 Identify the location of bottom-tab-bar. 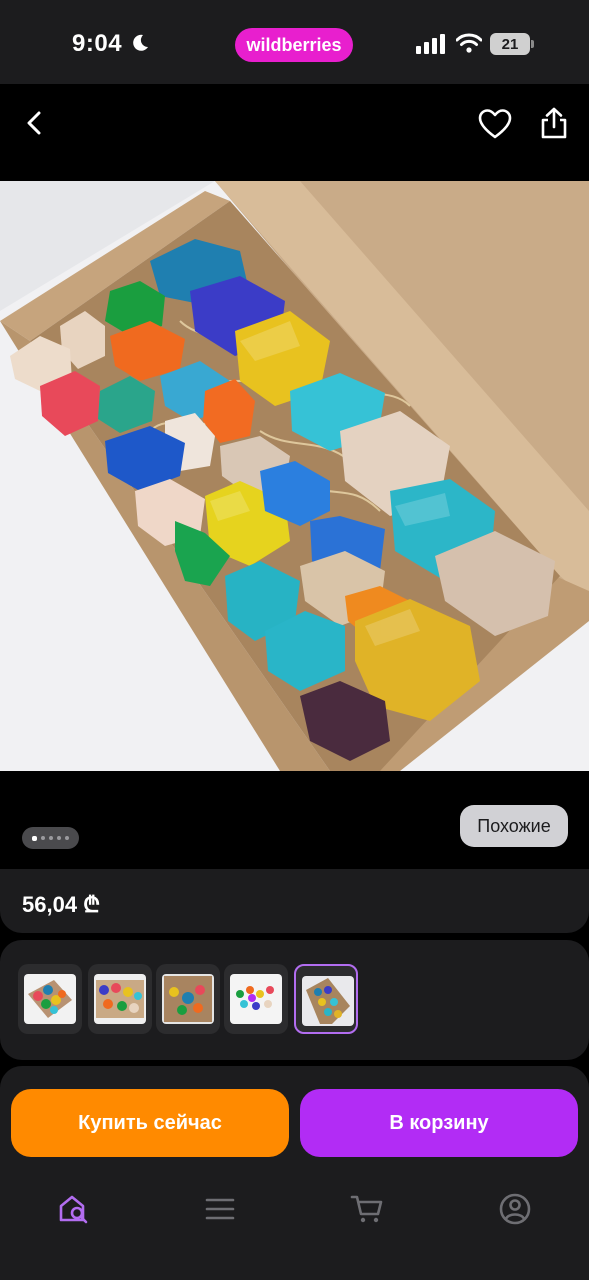
(294, 1228).